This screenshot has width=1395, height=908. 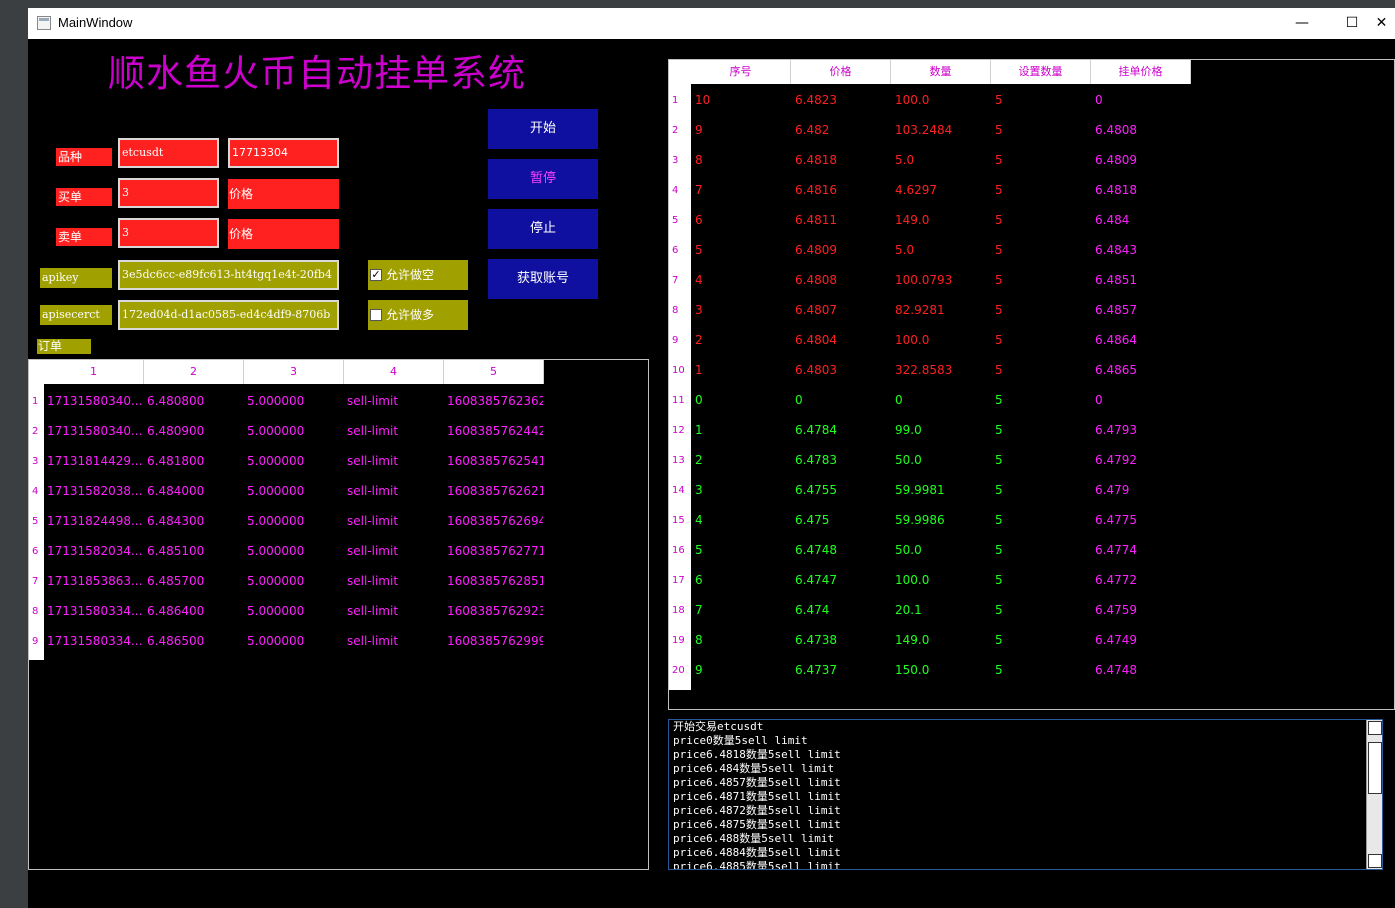 I want to click on depth-cell: 20.1, so click(x=942, y=610).